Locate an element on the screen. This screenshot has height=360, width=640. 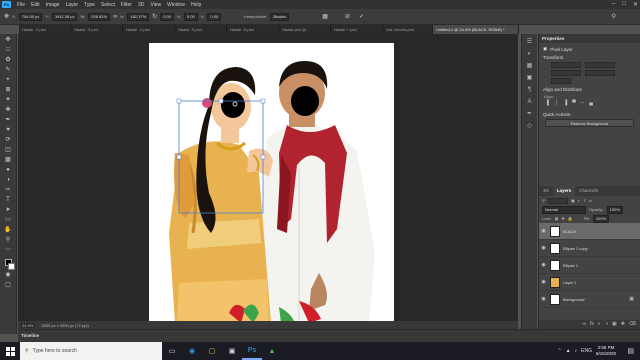
windows-start-icon is located at coordinates (10, 351).